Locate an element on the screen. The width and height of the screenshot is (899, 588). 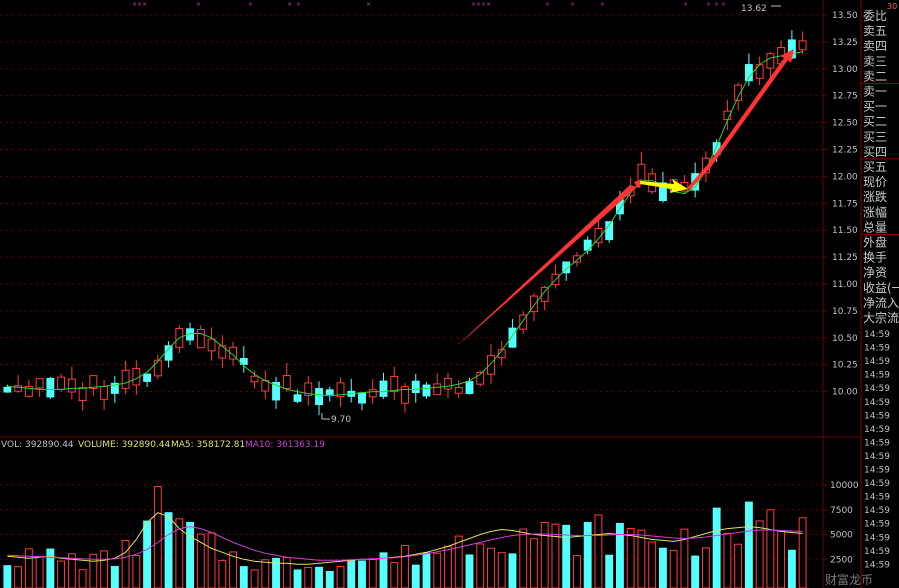
price-tick-label: 11.25 is located at coordinates (845, 258).